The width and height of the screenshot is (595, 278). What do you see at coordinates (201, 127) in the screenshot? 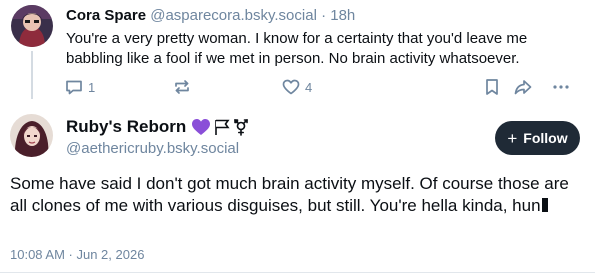
I see `purple-heart-icon` at bounding box center [201, 127].